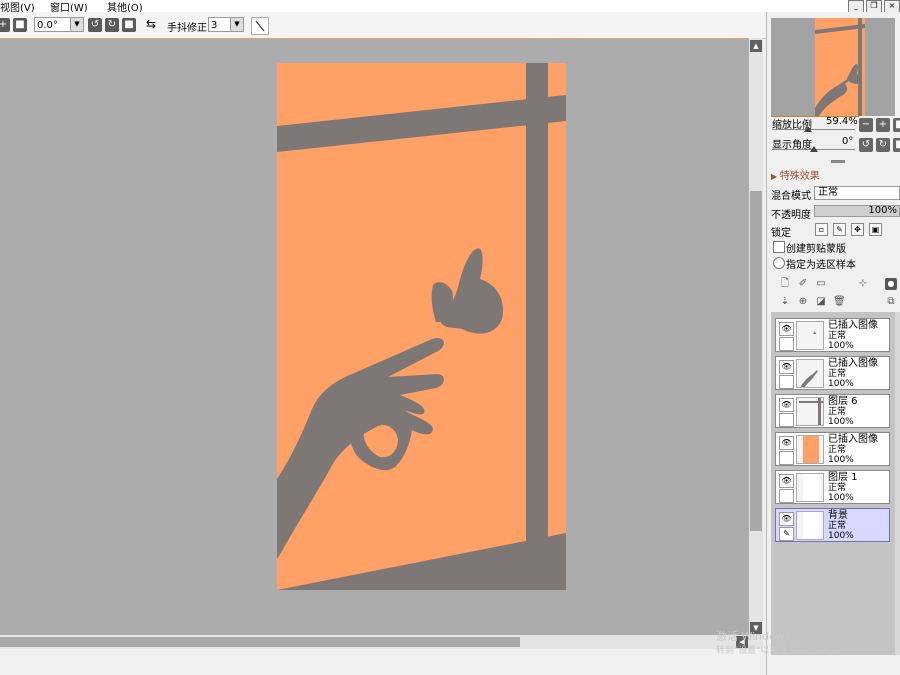 The image size is (900, 675). I want to click on clipping-mask-checkbox, so click(779, 247).